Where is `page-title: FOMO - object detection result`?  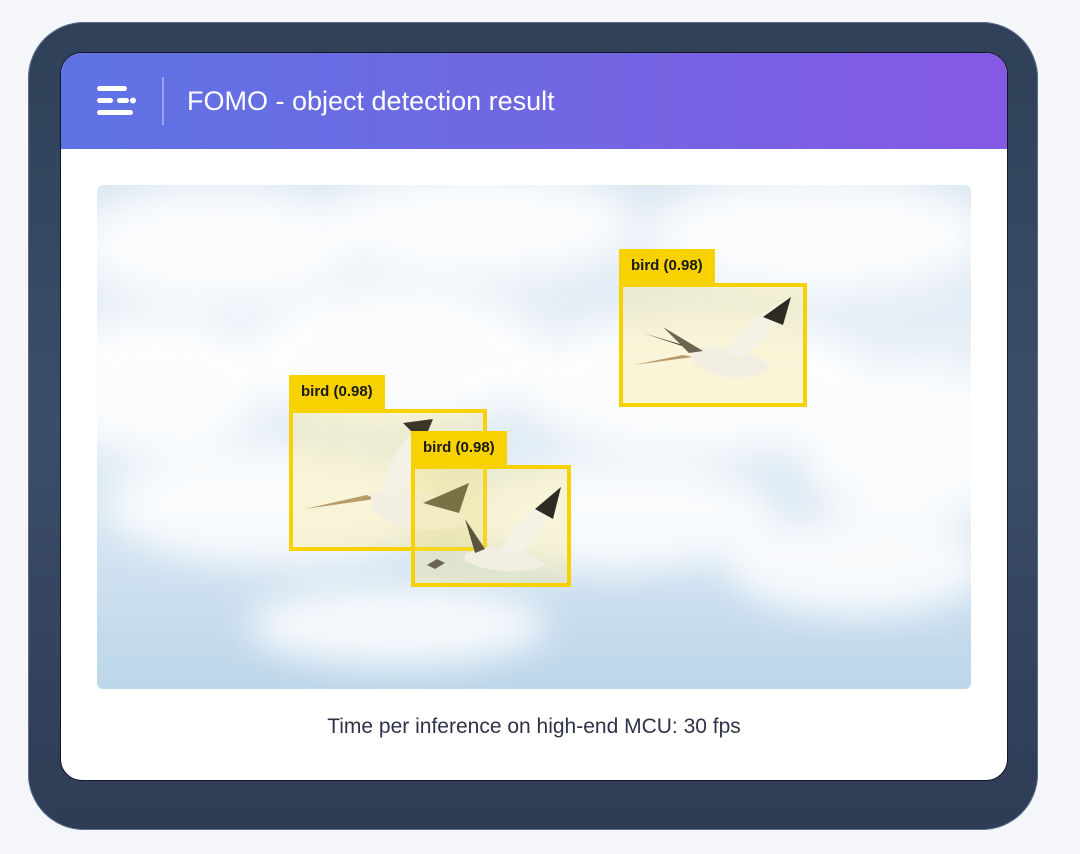
page-title: FOMO - object detection result is located at coordinates (371, 101).